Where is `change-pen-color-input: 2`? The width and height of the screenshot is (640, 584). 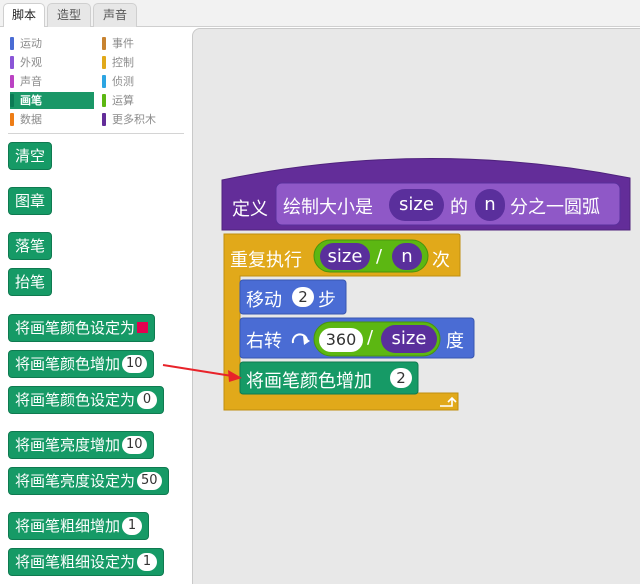 change-pen-color-input: 2 is located at coordinates (401, 378).